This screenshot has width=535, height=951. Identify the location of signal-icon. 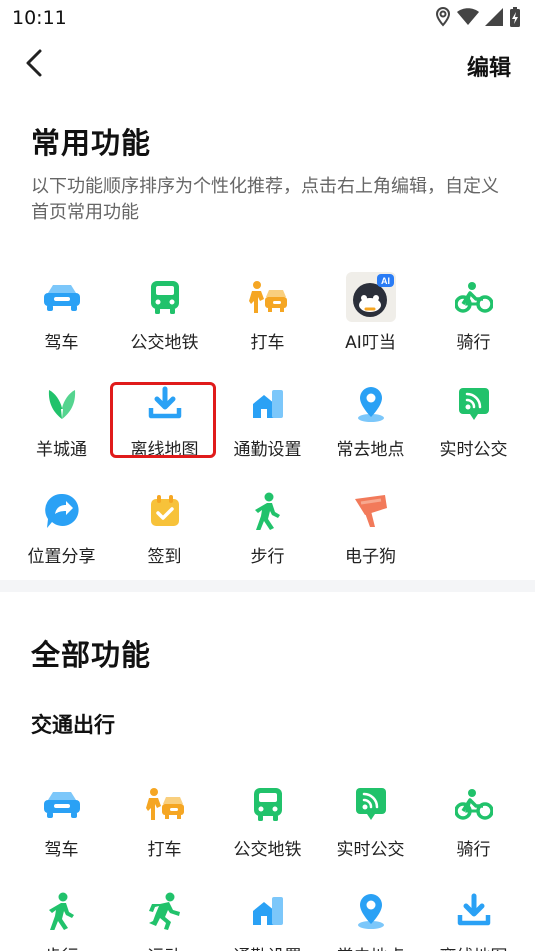
(494, 19).